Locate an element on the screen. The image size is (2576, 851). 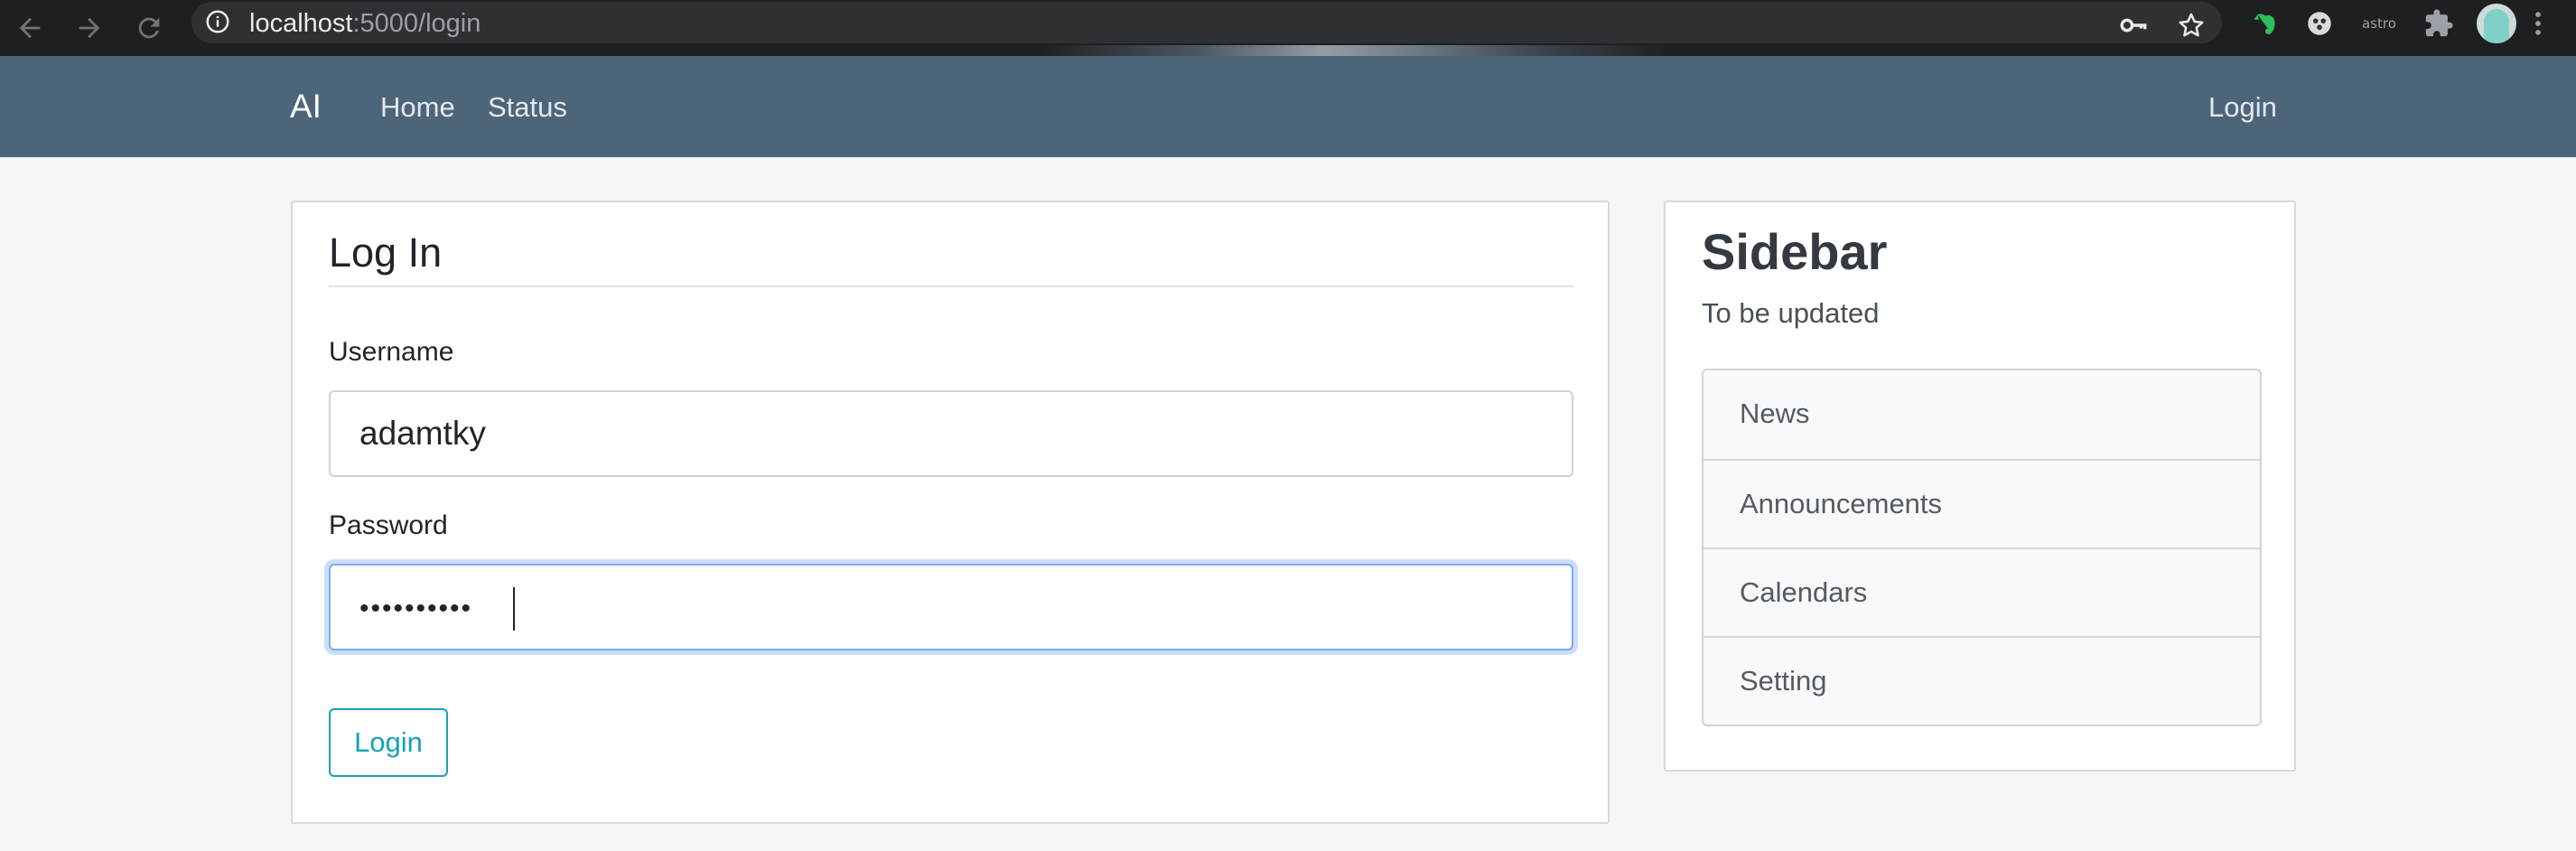
password-masked-value: •••••••••• is located at coordinates (416, 608).